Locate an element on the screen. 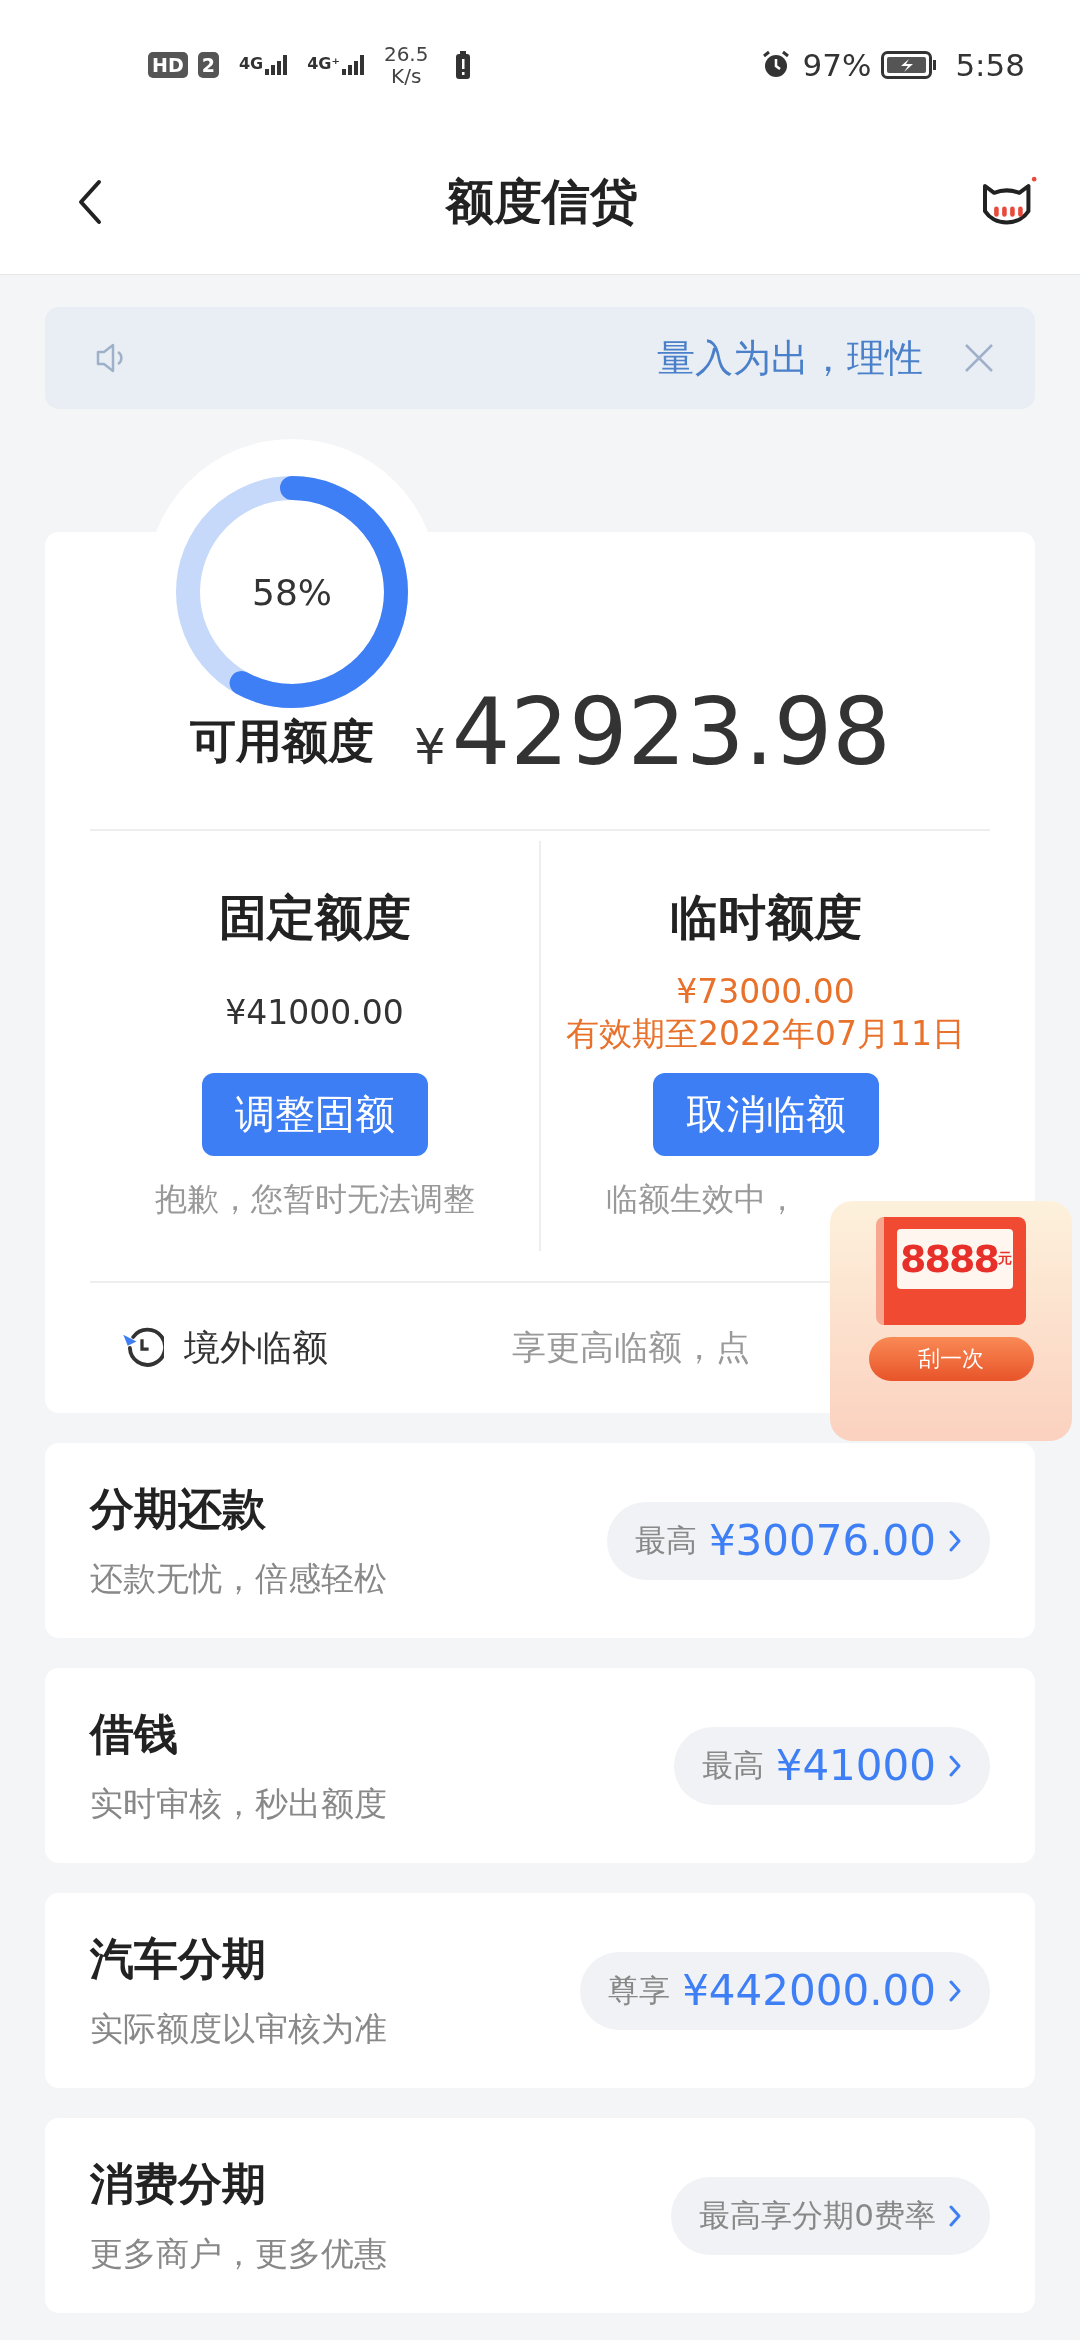  usage-percent: 58% is located at coordinates (292, 592).